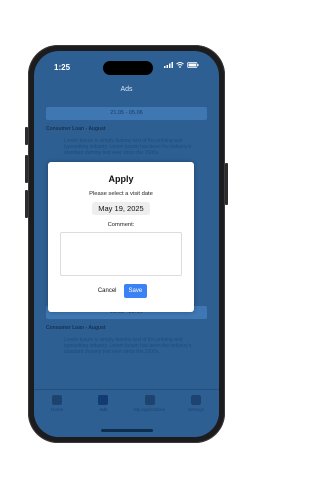 This screenshot has width=320, height=480. I want to click on gear-icon, so click(195, 400).